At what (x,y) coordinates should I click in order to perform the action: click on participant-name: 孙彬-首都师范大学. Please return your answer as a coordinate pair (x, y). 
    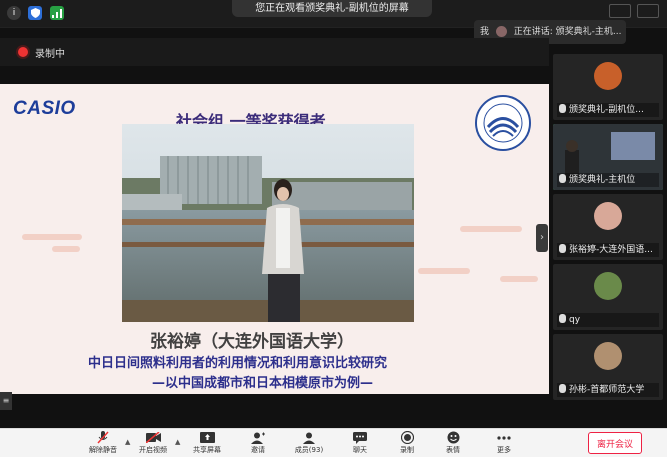
    Looking at the image, I should click on (608, 390).